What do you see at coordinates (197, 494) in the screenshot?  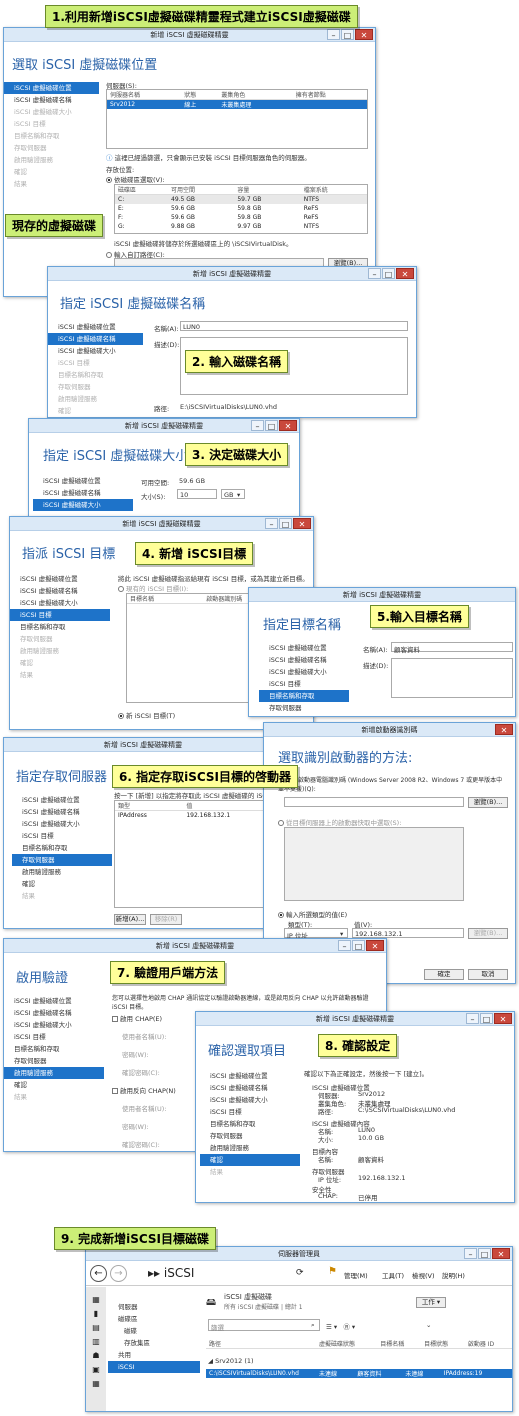 I see `size-input: 10` at bounding box center [197, 494].